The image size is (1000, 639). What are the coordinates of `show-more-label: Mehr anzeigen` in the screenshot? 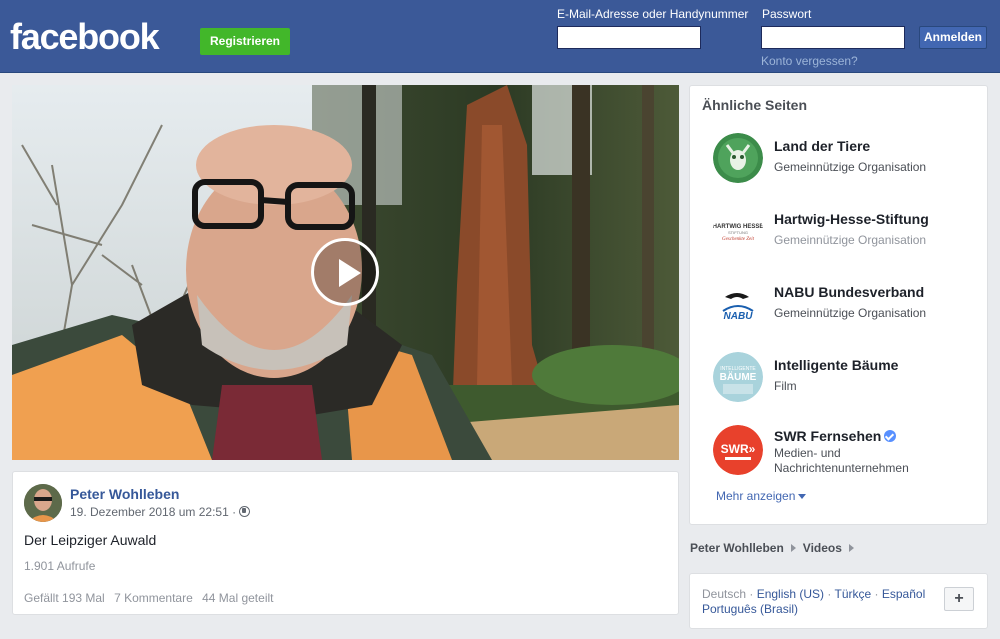 It's located at (756, 496).